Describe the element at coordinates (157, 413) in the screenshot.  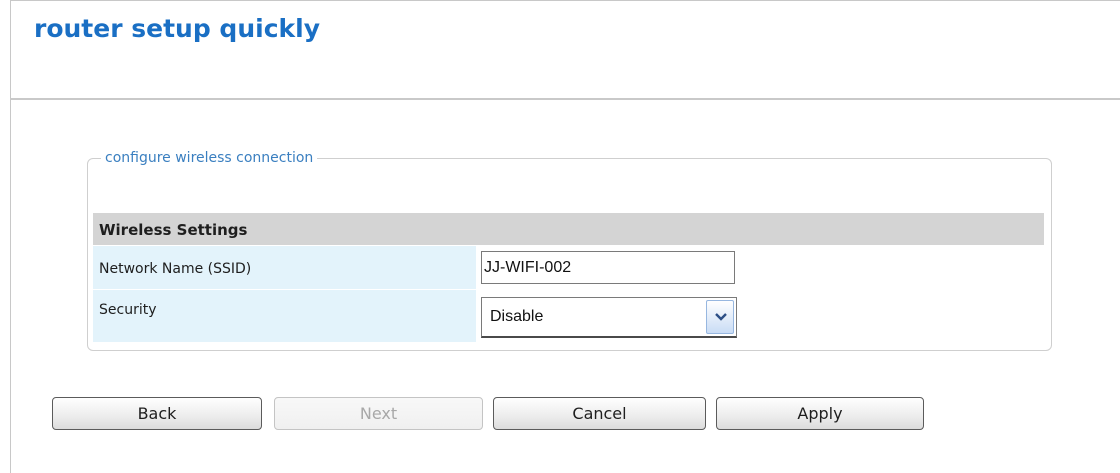
I see `back-button: Back` at that location.